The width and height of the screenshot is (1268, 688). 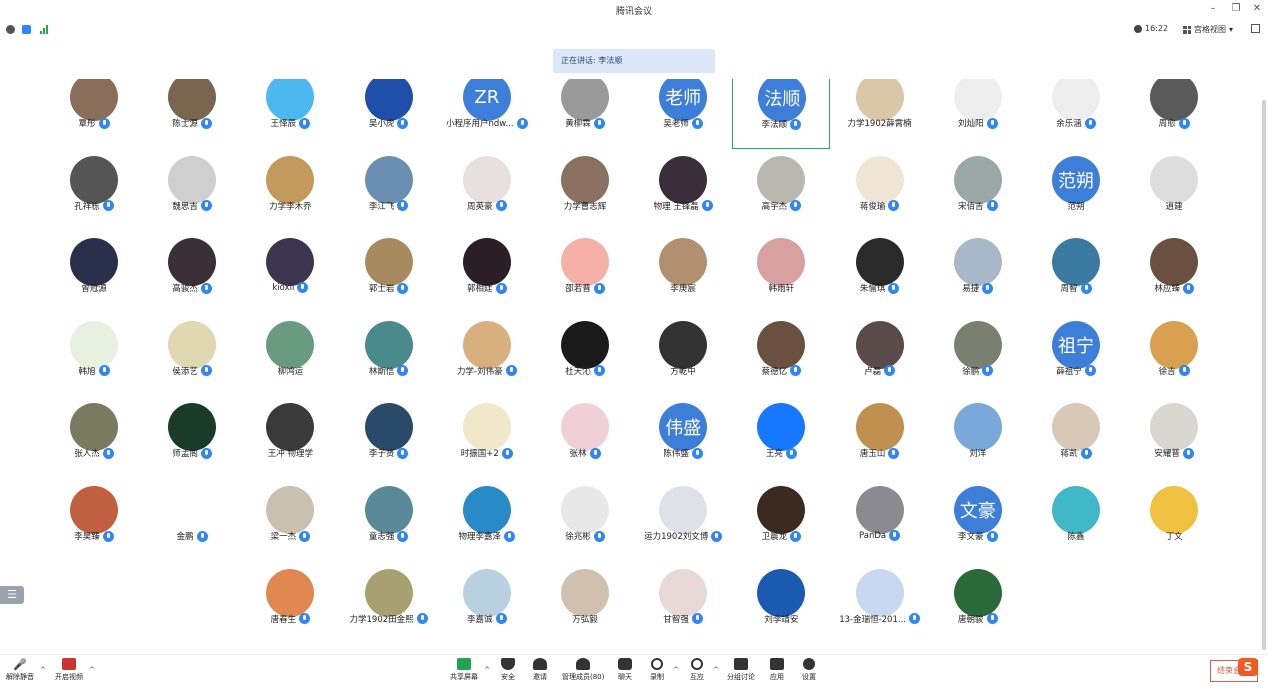 What do you see at coordinates (389, 604) in the screenshot?
I see `participant-tile: 力学1902田金熙` at bounding box center [389, 604].